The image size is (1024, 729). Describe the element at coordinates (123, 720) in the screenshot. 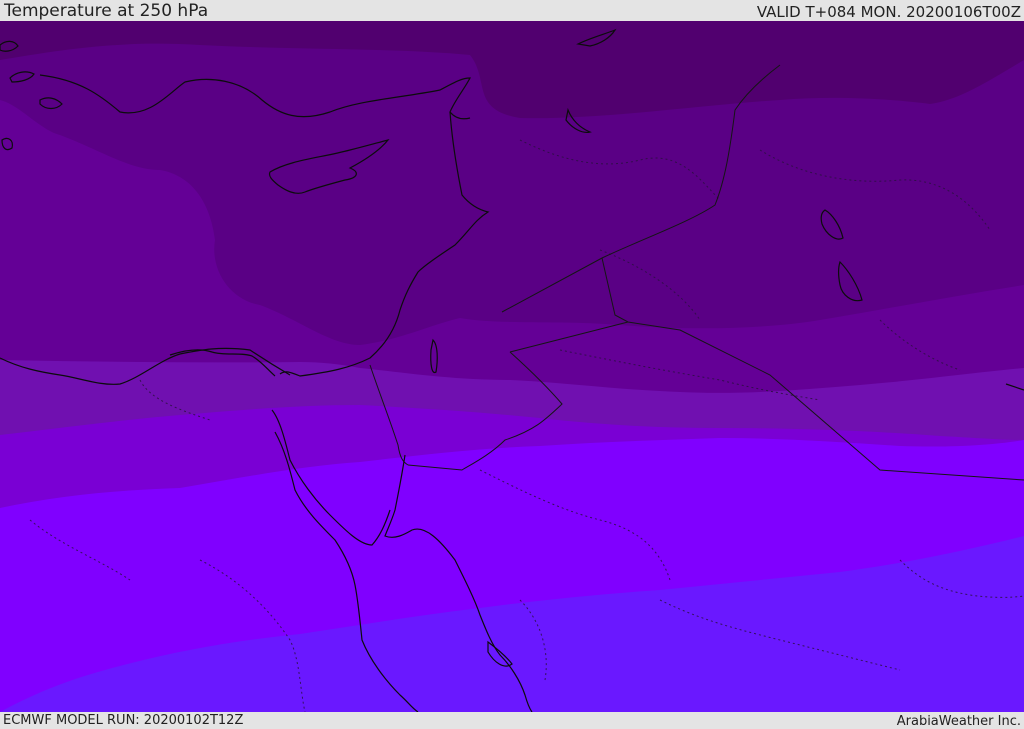

I see `model-run-label: ECMWF MODEL RUN: 20200102T12Z` at that location.